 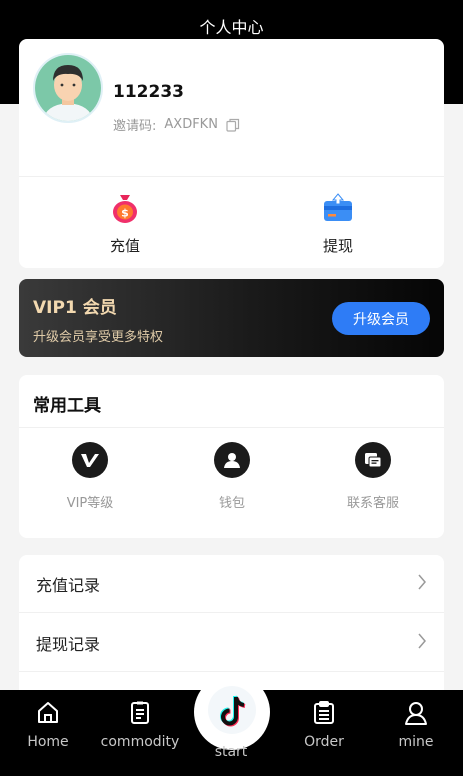 I want to click on page-title: 个人中心, so click(x=231, y=27).